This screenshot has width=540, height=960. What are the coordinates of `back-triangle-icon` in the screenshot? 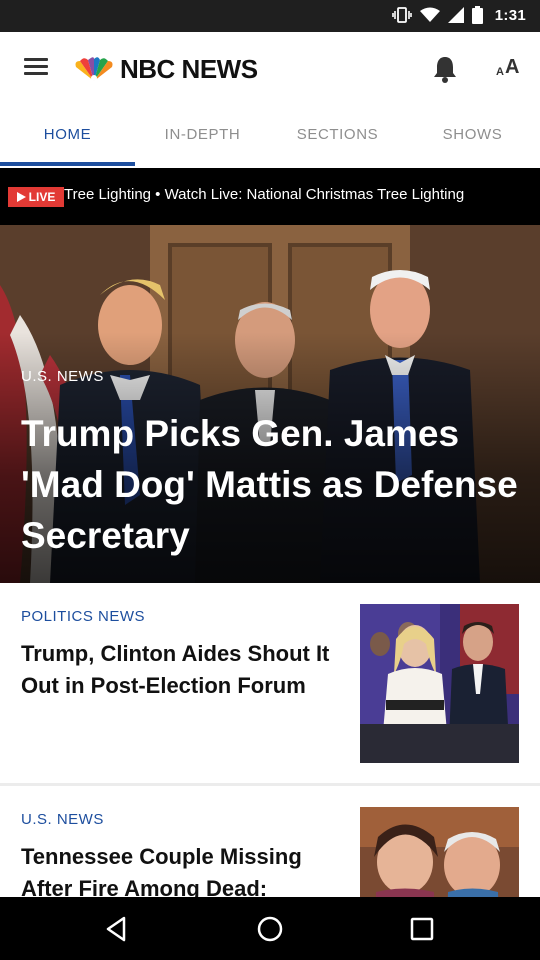 It's located at (118, 929).